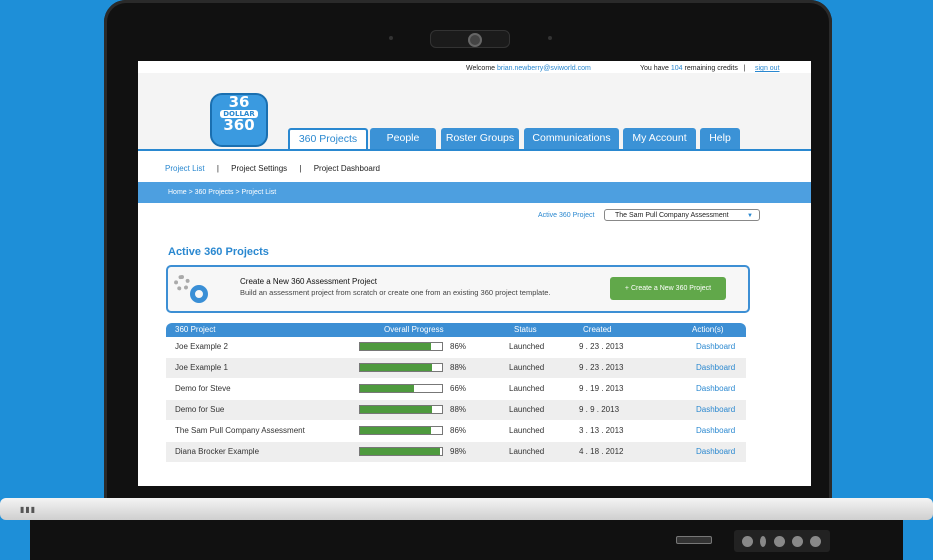 This screenshot has width=933, height=560. I want to click on breadcrumb: Home > 360 Projects > Project List, so click(474, 192).